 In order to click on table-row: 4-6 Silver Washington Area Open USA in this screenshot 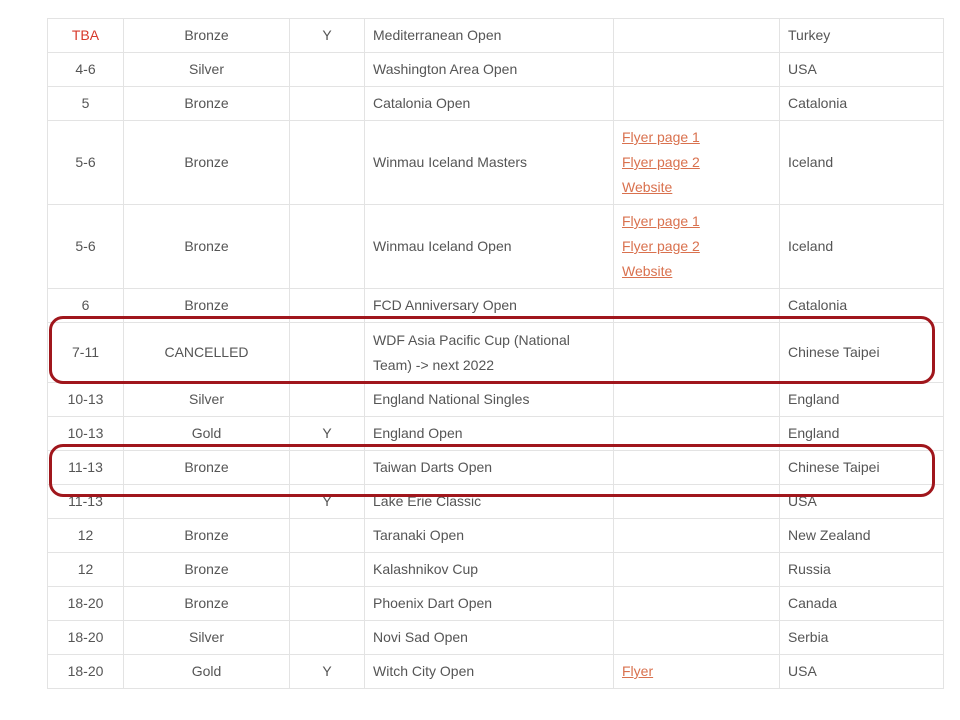, I will do `click(495, 69)`.